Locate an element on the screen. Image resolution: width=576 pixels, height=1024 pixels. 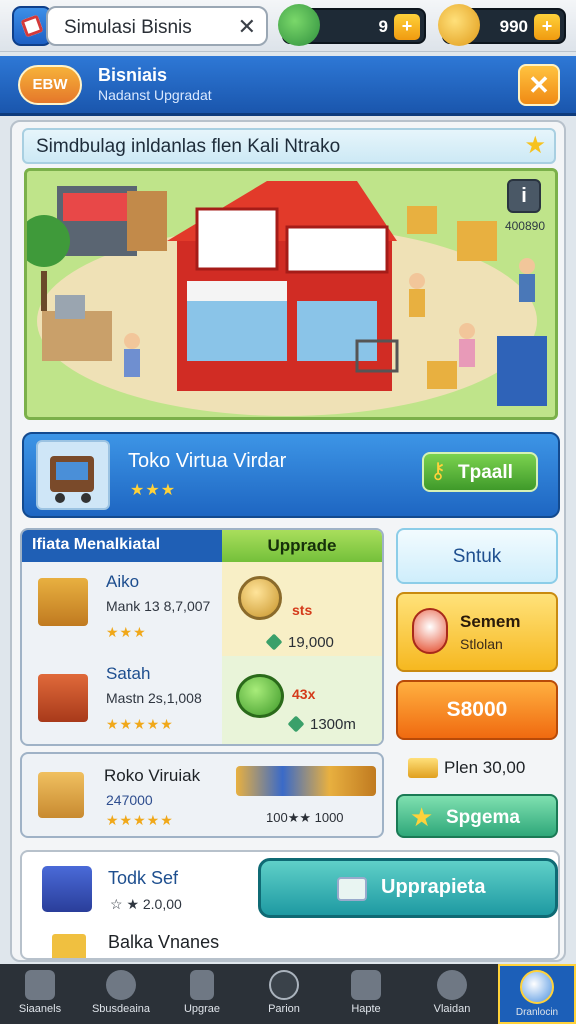
nav-label: Siaanels is located at coordinates (40, 1009).